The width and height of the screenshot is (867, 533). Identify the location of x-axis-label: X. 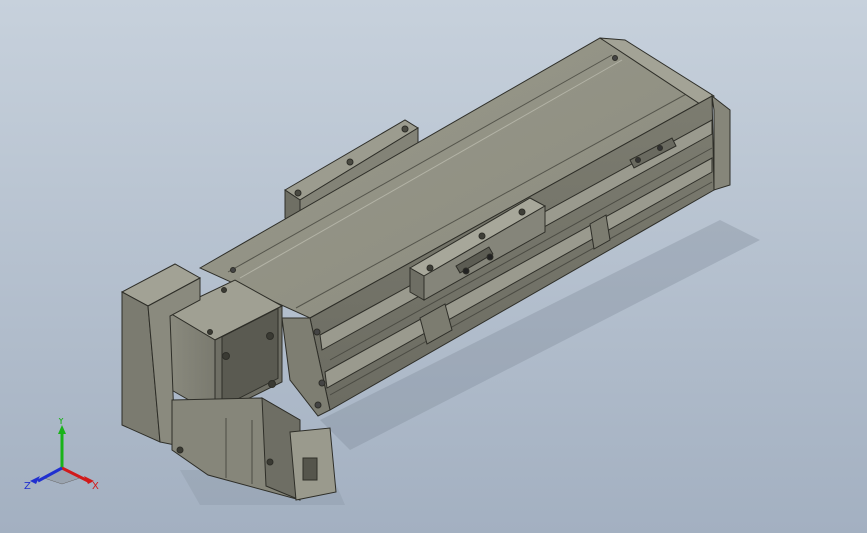
(95, 486).